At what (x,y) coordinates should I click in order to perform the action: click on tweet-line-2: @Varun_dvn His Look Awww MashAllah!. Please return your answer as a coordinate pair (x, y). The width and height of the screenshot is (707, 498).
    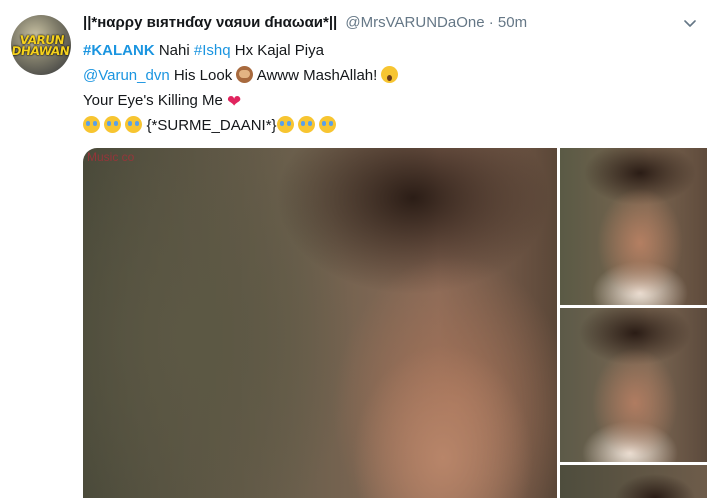
    Looking at the image, I should click on (383, 75).